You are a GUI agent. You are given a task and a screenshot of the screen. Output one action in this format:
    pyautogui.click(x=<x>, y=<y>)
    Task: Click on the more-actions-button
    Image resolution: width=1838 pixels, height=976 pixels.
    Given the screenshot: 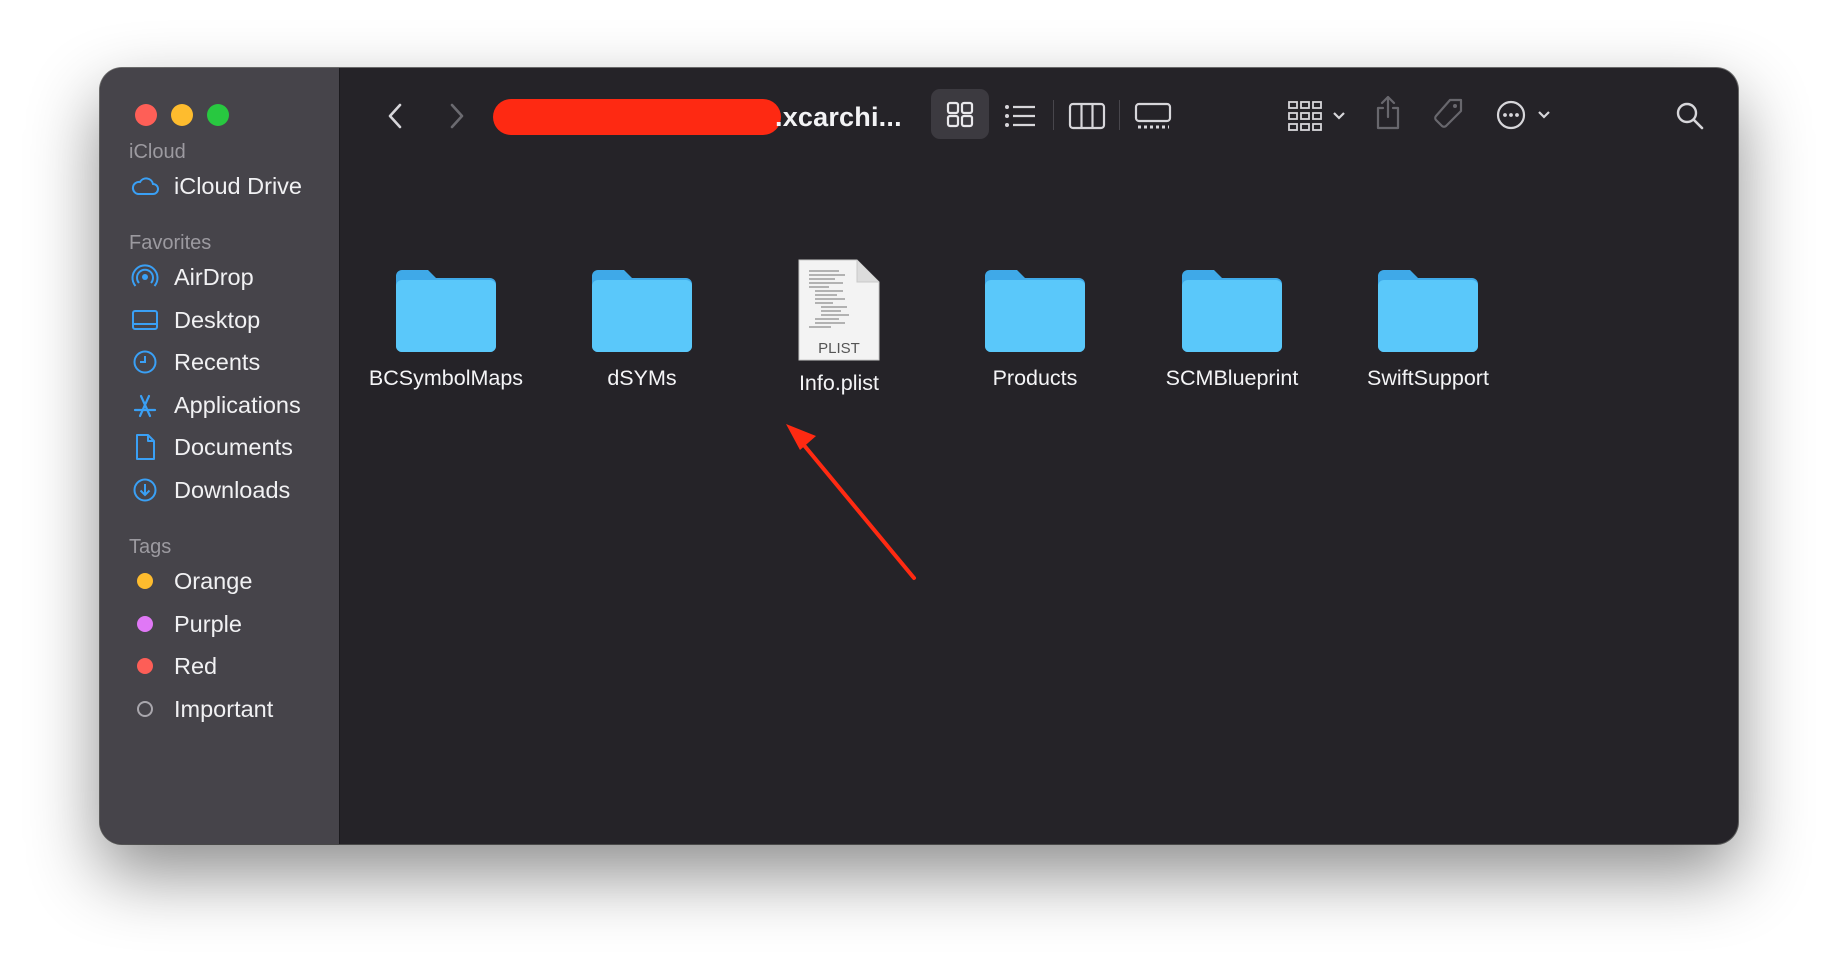 What is the action you would take?
    pyautogui.click(x=1523, y=115)
    